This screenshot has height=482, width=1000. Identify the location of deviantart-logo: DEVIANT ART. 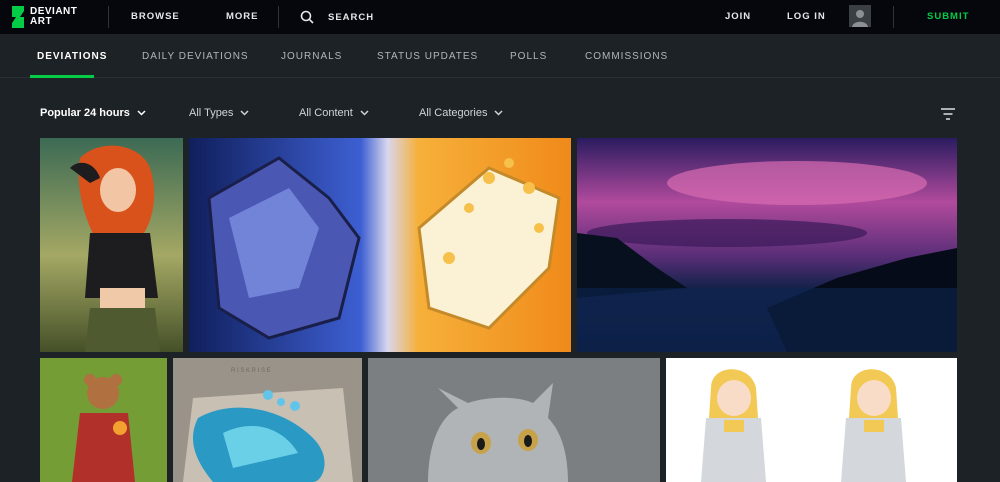
(50, 17).